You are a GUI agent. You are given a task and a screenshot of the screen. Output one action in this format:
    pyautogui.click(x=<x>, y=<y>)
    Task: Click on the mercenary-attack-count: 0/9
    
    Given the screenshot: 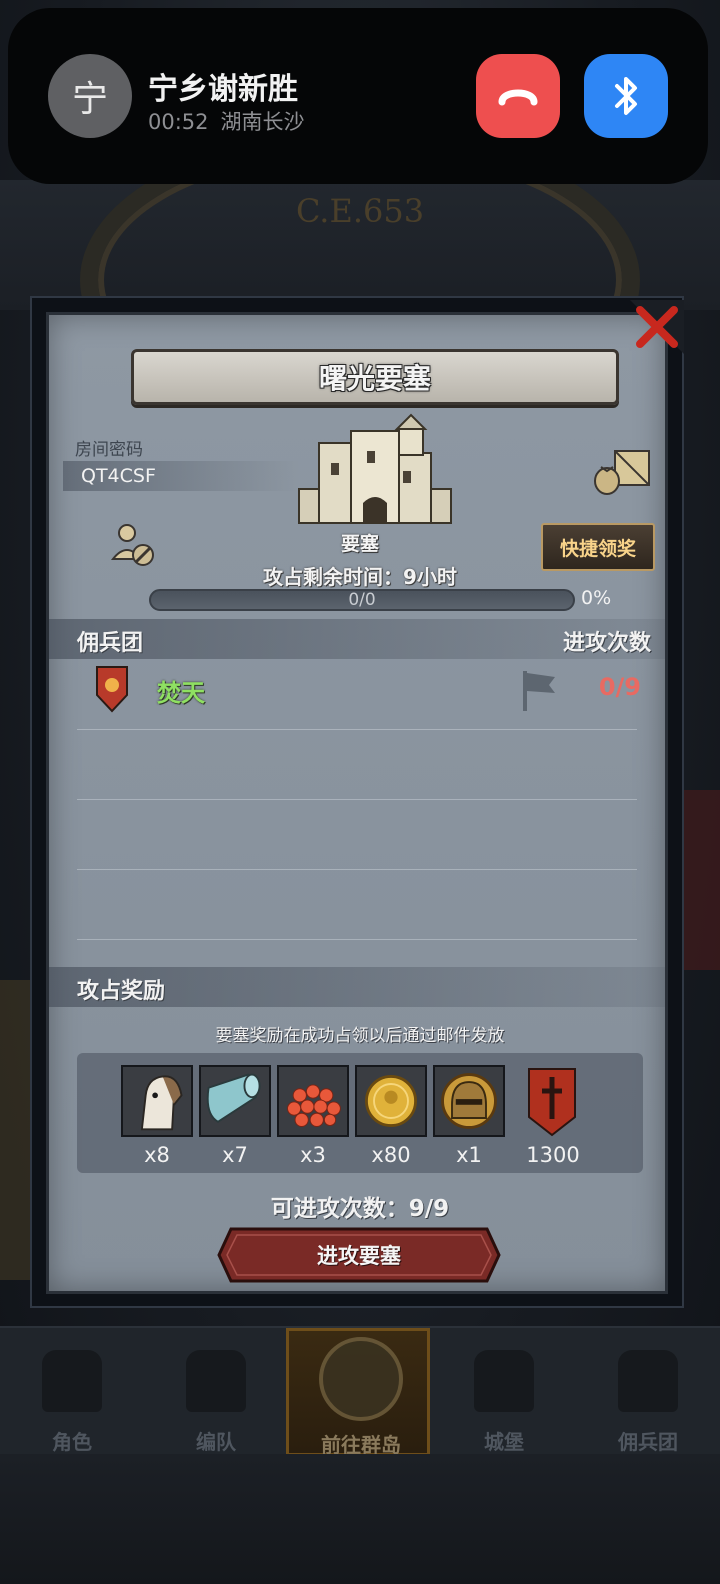 What is the action you would take?
    pyautogui.click(x=619, y=687)
    